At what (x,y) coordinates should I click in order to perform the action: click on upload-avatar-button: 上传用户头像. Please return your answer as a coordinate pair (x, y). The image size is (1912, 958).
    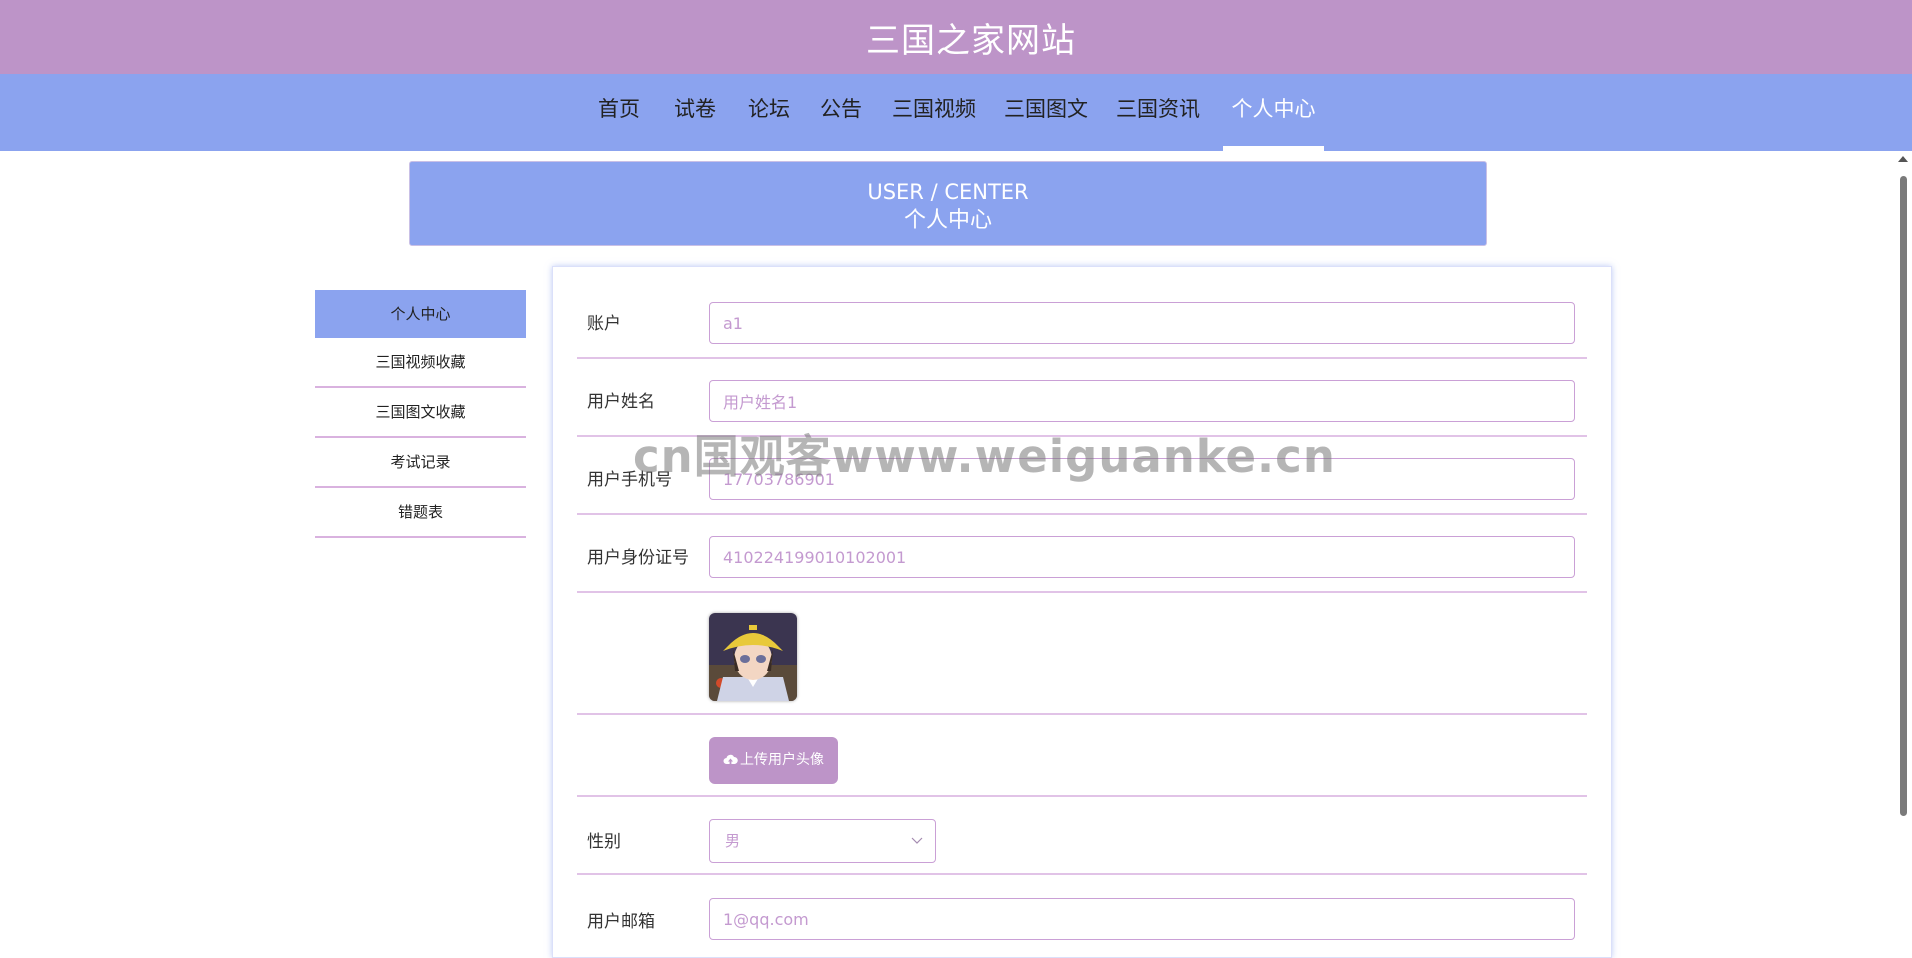
    Looking at the image, I should click on (773, 760).